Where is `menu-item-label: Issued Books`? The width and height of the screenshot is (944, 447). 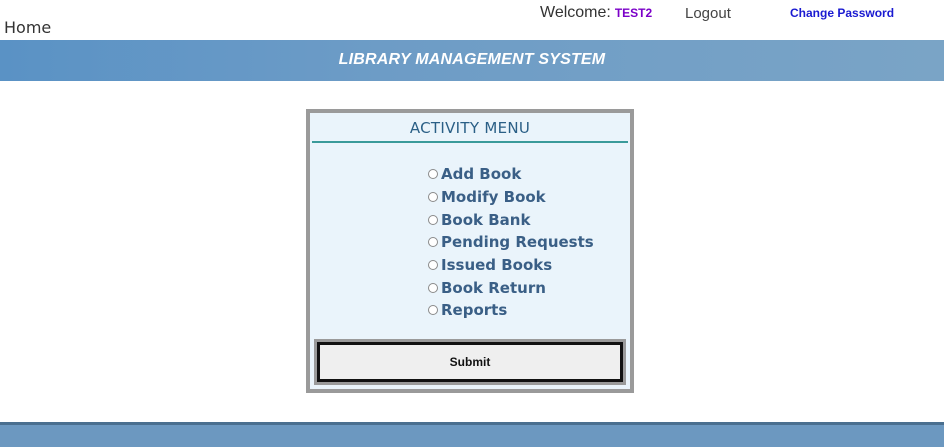
menu-item-label: Issued Books is located at coordinates (497, 265).